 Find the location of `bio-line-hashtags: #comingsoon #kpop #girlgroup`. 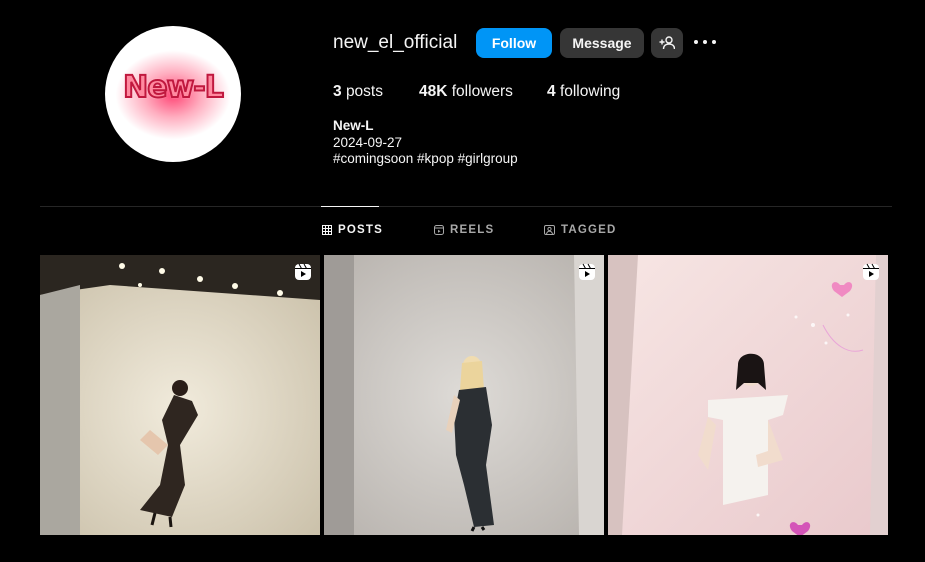

bio-line-hashtags: #comingsoon #kpop #girlgroup is located at coordinates (425, 159).